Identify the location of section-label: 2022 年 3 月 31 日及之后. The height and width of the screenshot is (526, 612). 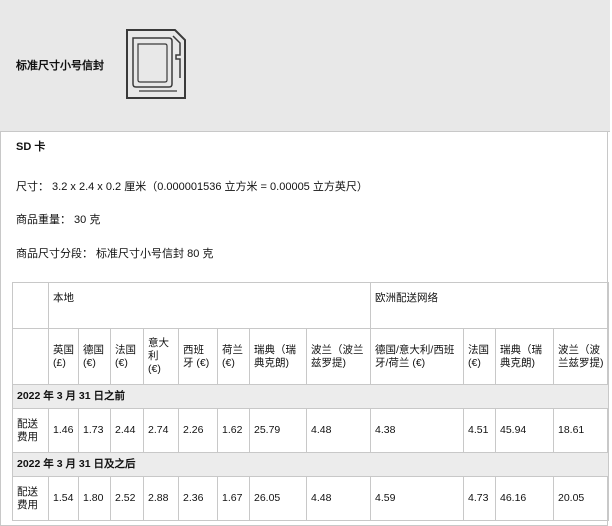
(310, 464).